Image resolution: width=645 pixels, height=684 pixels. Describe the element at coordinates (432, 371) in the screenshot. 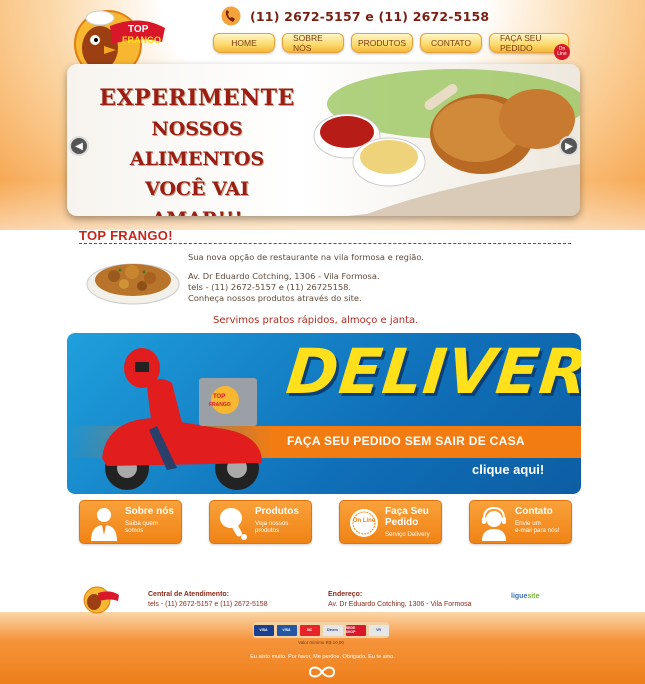

I see `delivery-title: DELIVERY` at that location.